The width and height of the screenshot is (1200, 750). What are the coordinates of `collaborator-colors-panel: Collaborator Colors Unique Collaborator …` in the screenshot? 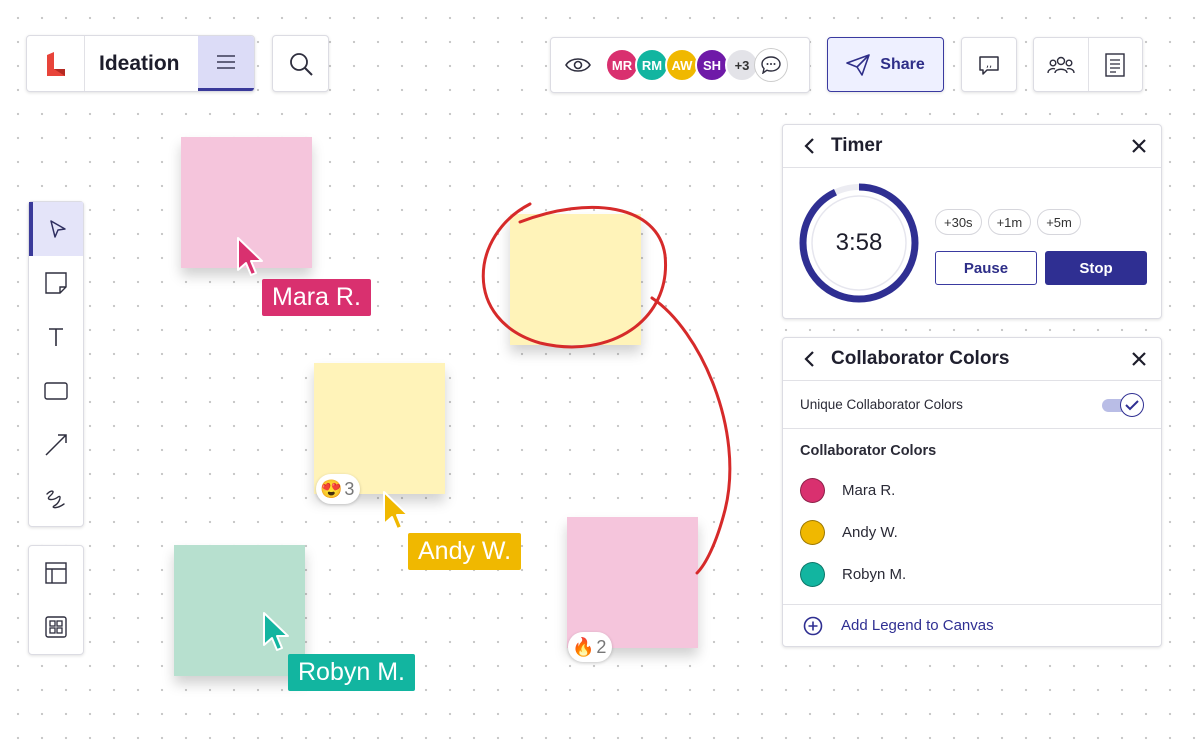 It's located at (972, 492).